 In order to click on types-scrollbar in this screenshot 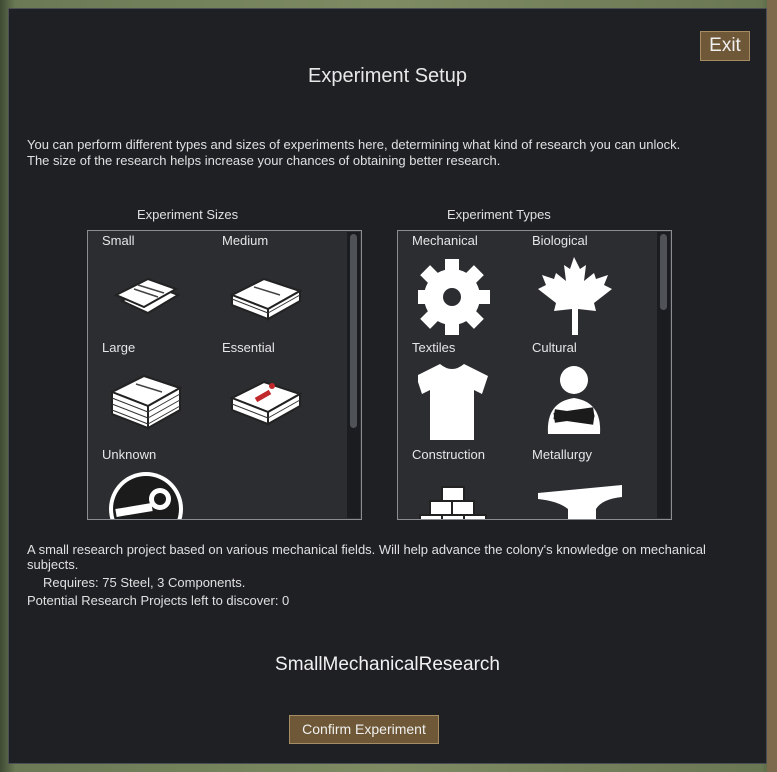, I will do `click(663, 375)`.